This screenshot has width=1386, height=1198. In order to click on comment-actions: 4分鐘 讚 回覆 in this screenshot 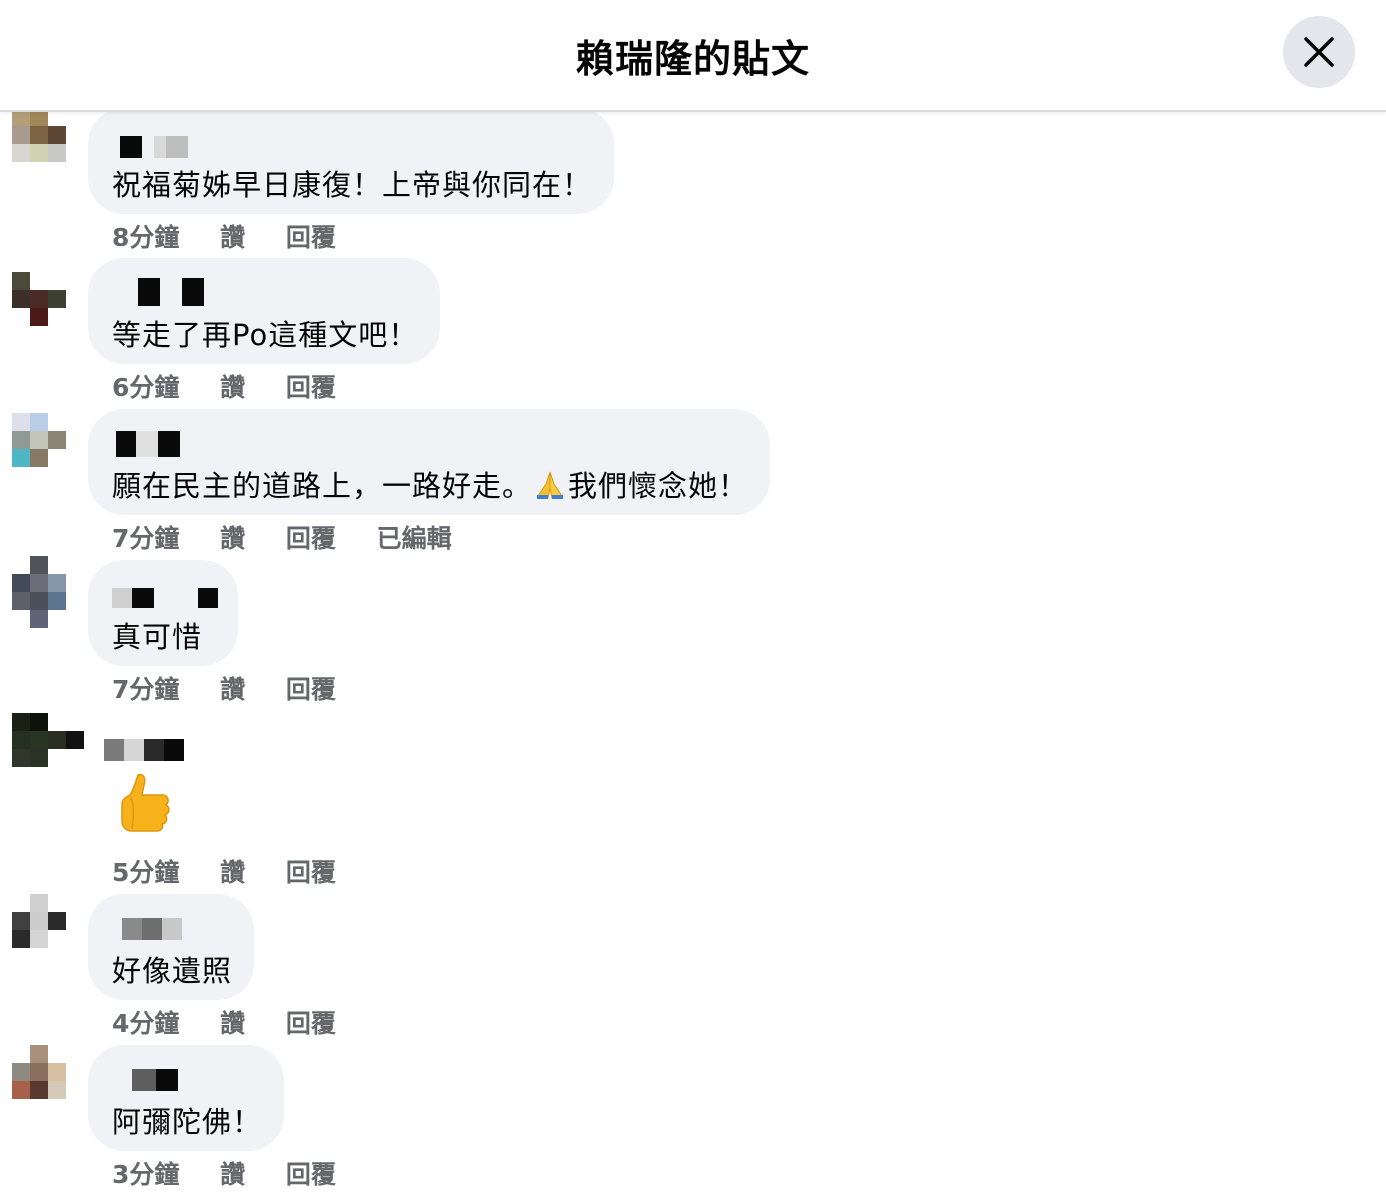, I will do `click(224, 1022)`.